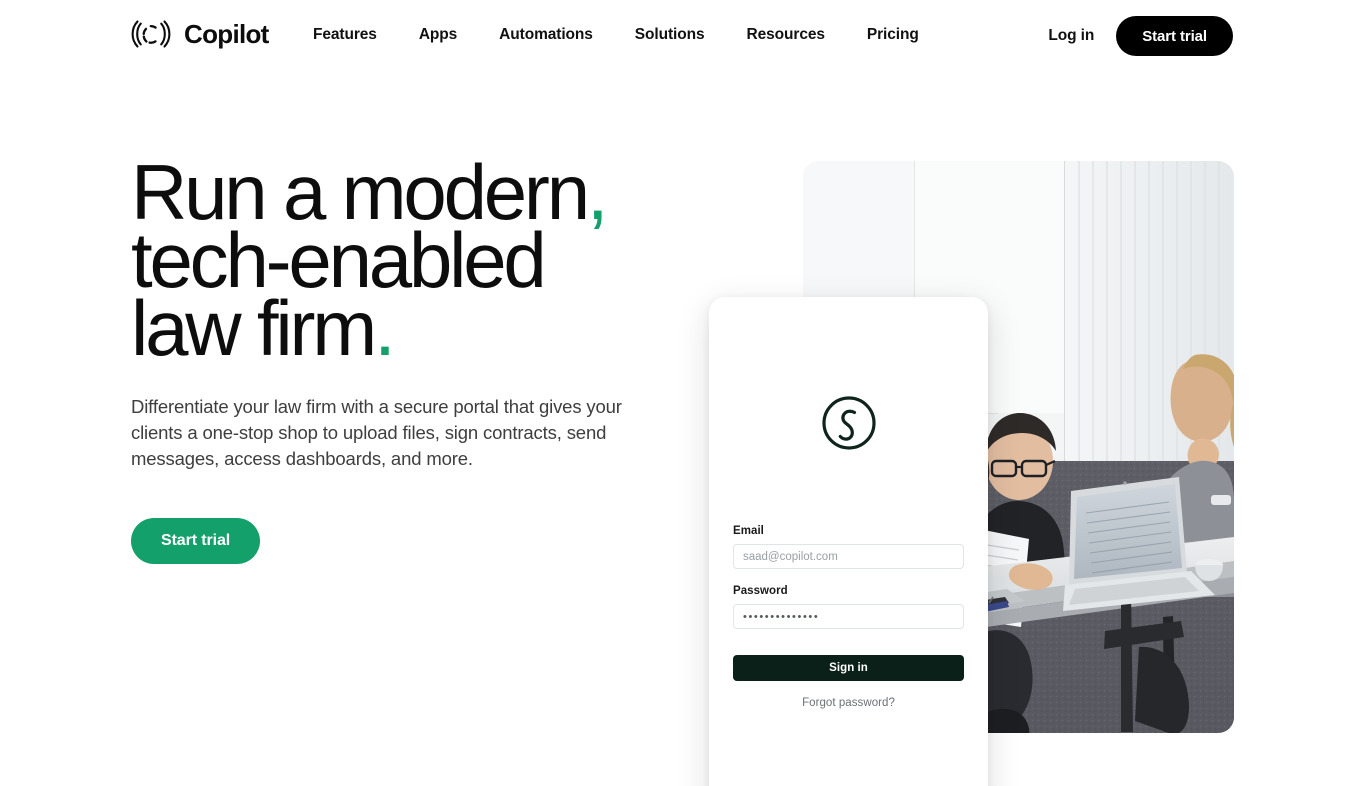 Image resolution: width=1362 pixels, height=786 pixels. I want to click on headline-period-accent: ., so click(385, 328).